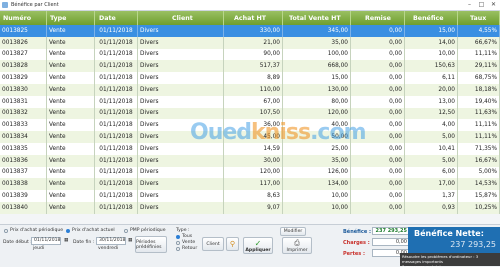  Describe the element at coordinates (185, 242) in the screenshot. I see `radio-type-vente: Vente` at that location.